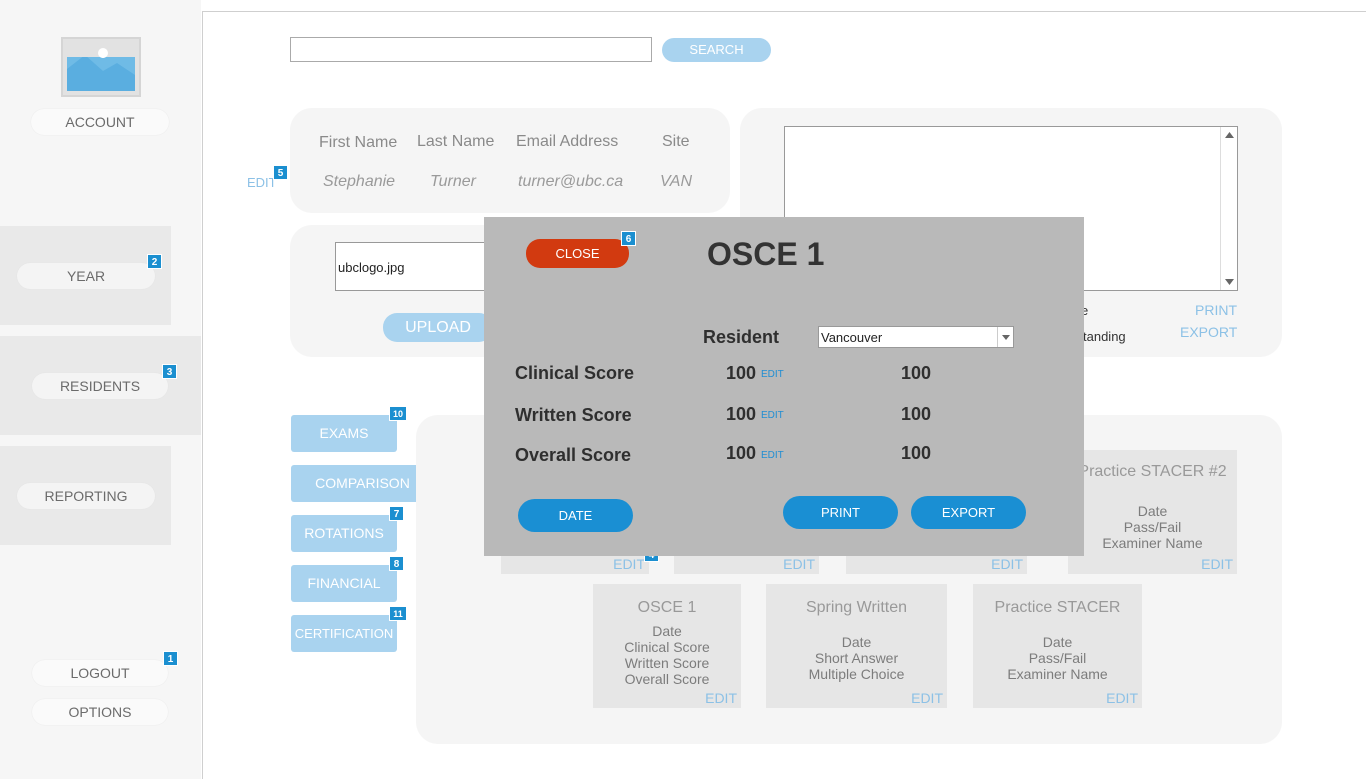 Image resolution: width=1366 pixels, height=779 pixels. What do you see at coordinates (453, 181) in the screenshot?
I see `last-name-value: Turner` at bounding box center [453, 181].